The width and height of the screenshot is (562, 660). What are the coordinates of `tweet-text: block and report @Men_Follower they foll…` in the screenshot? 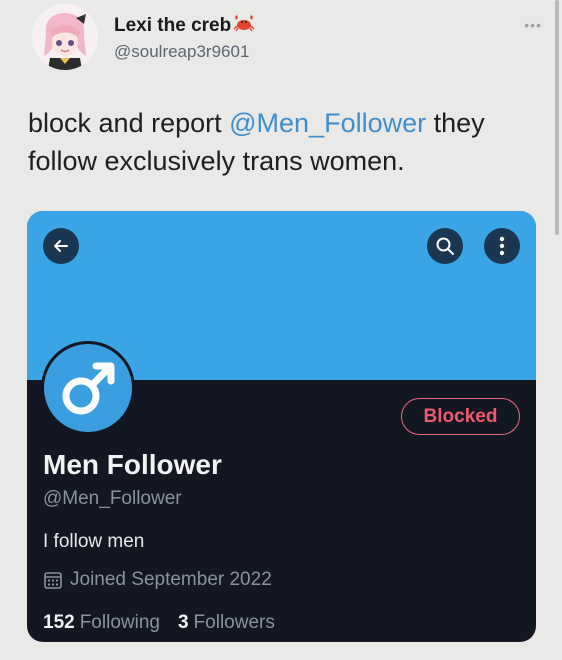 It's located at (288, 142).